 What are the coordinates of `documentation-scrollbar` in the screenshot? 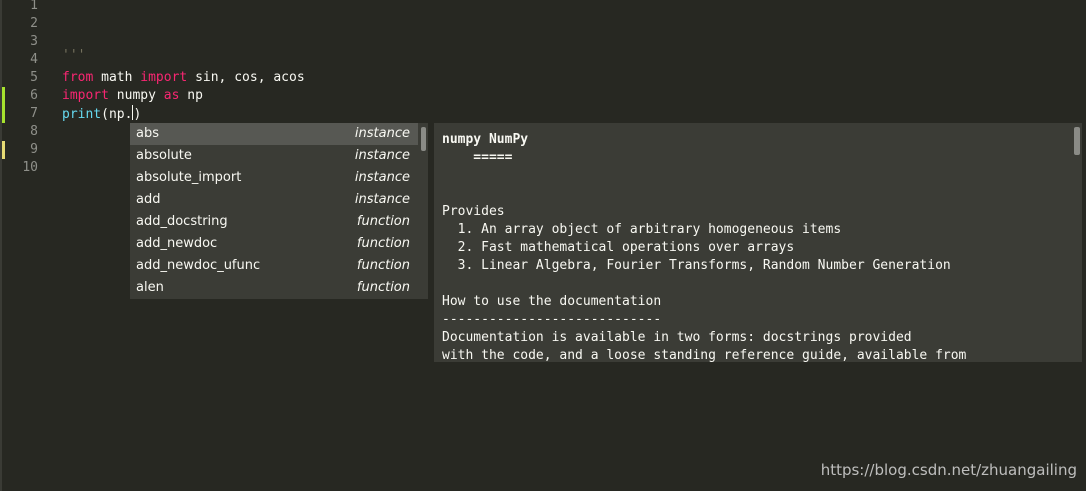 It's located at (1077, 242).